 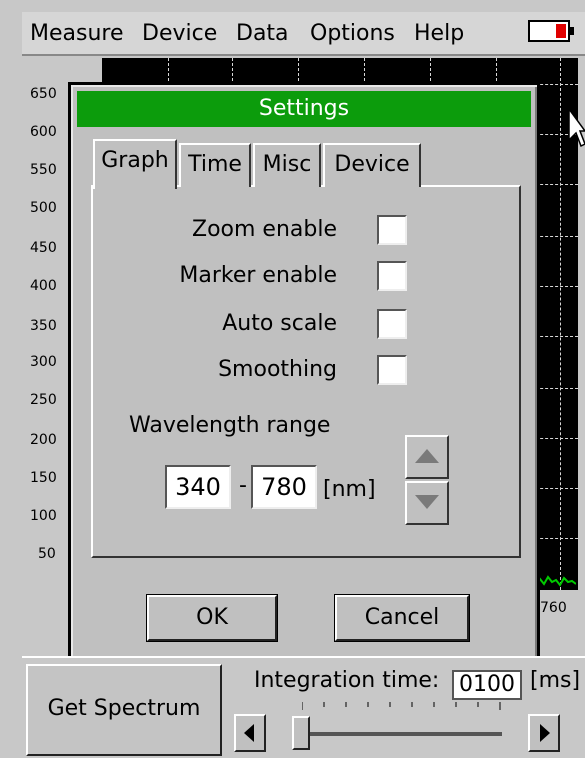 What do you see at coordinates (487, 685) in the screenshot?
I see `integration-time-input: 0100` at bounding box center [487, 685].